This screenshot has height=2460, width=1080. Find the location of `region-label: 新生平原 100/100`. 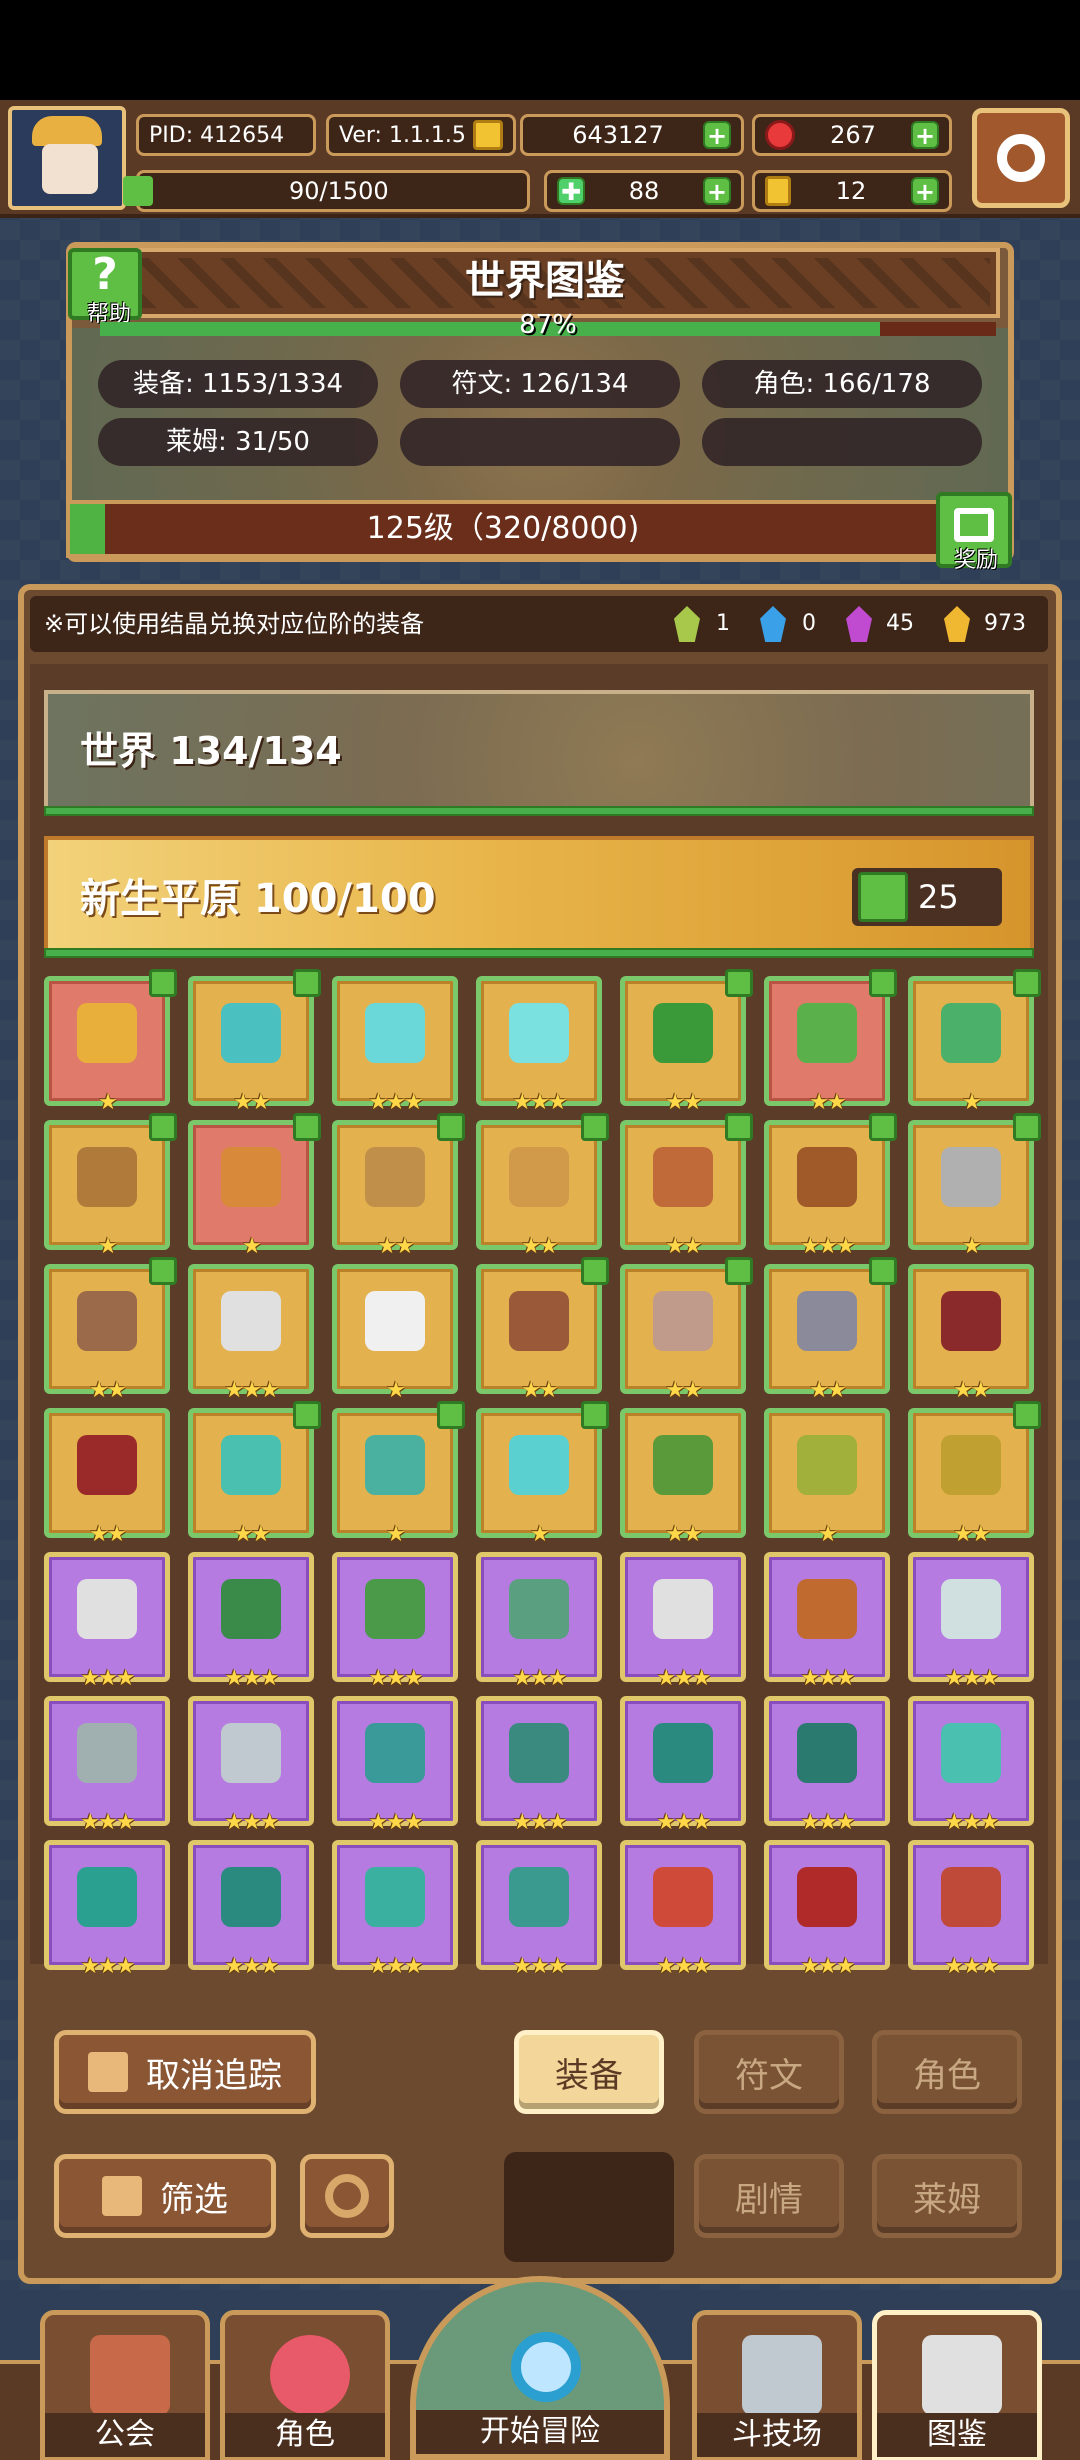

region-label: 新生平原 100/100 is located at coordinates (258, 899).